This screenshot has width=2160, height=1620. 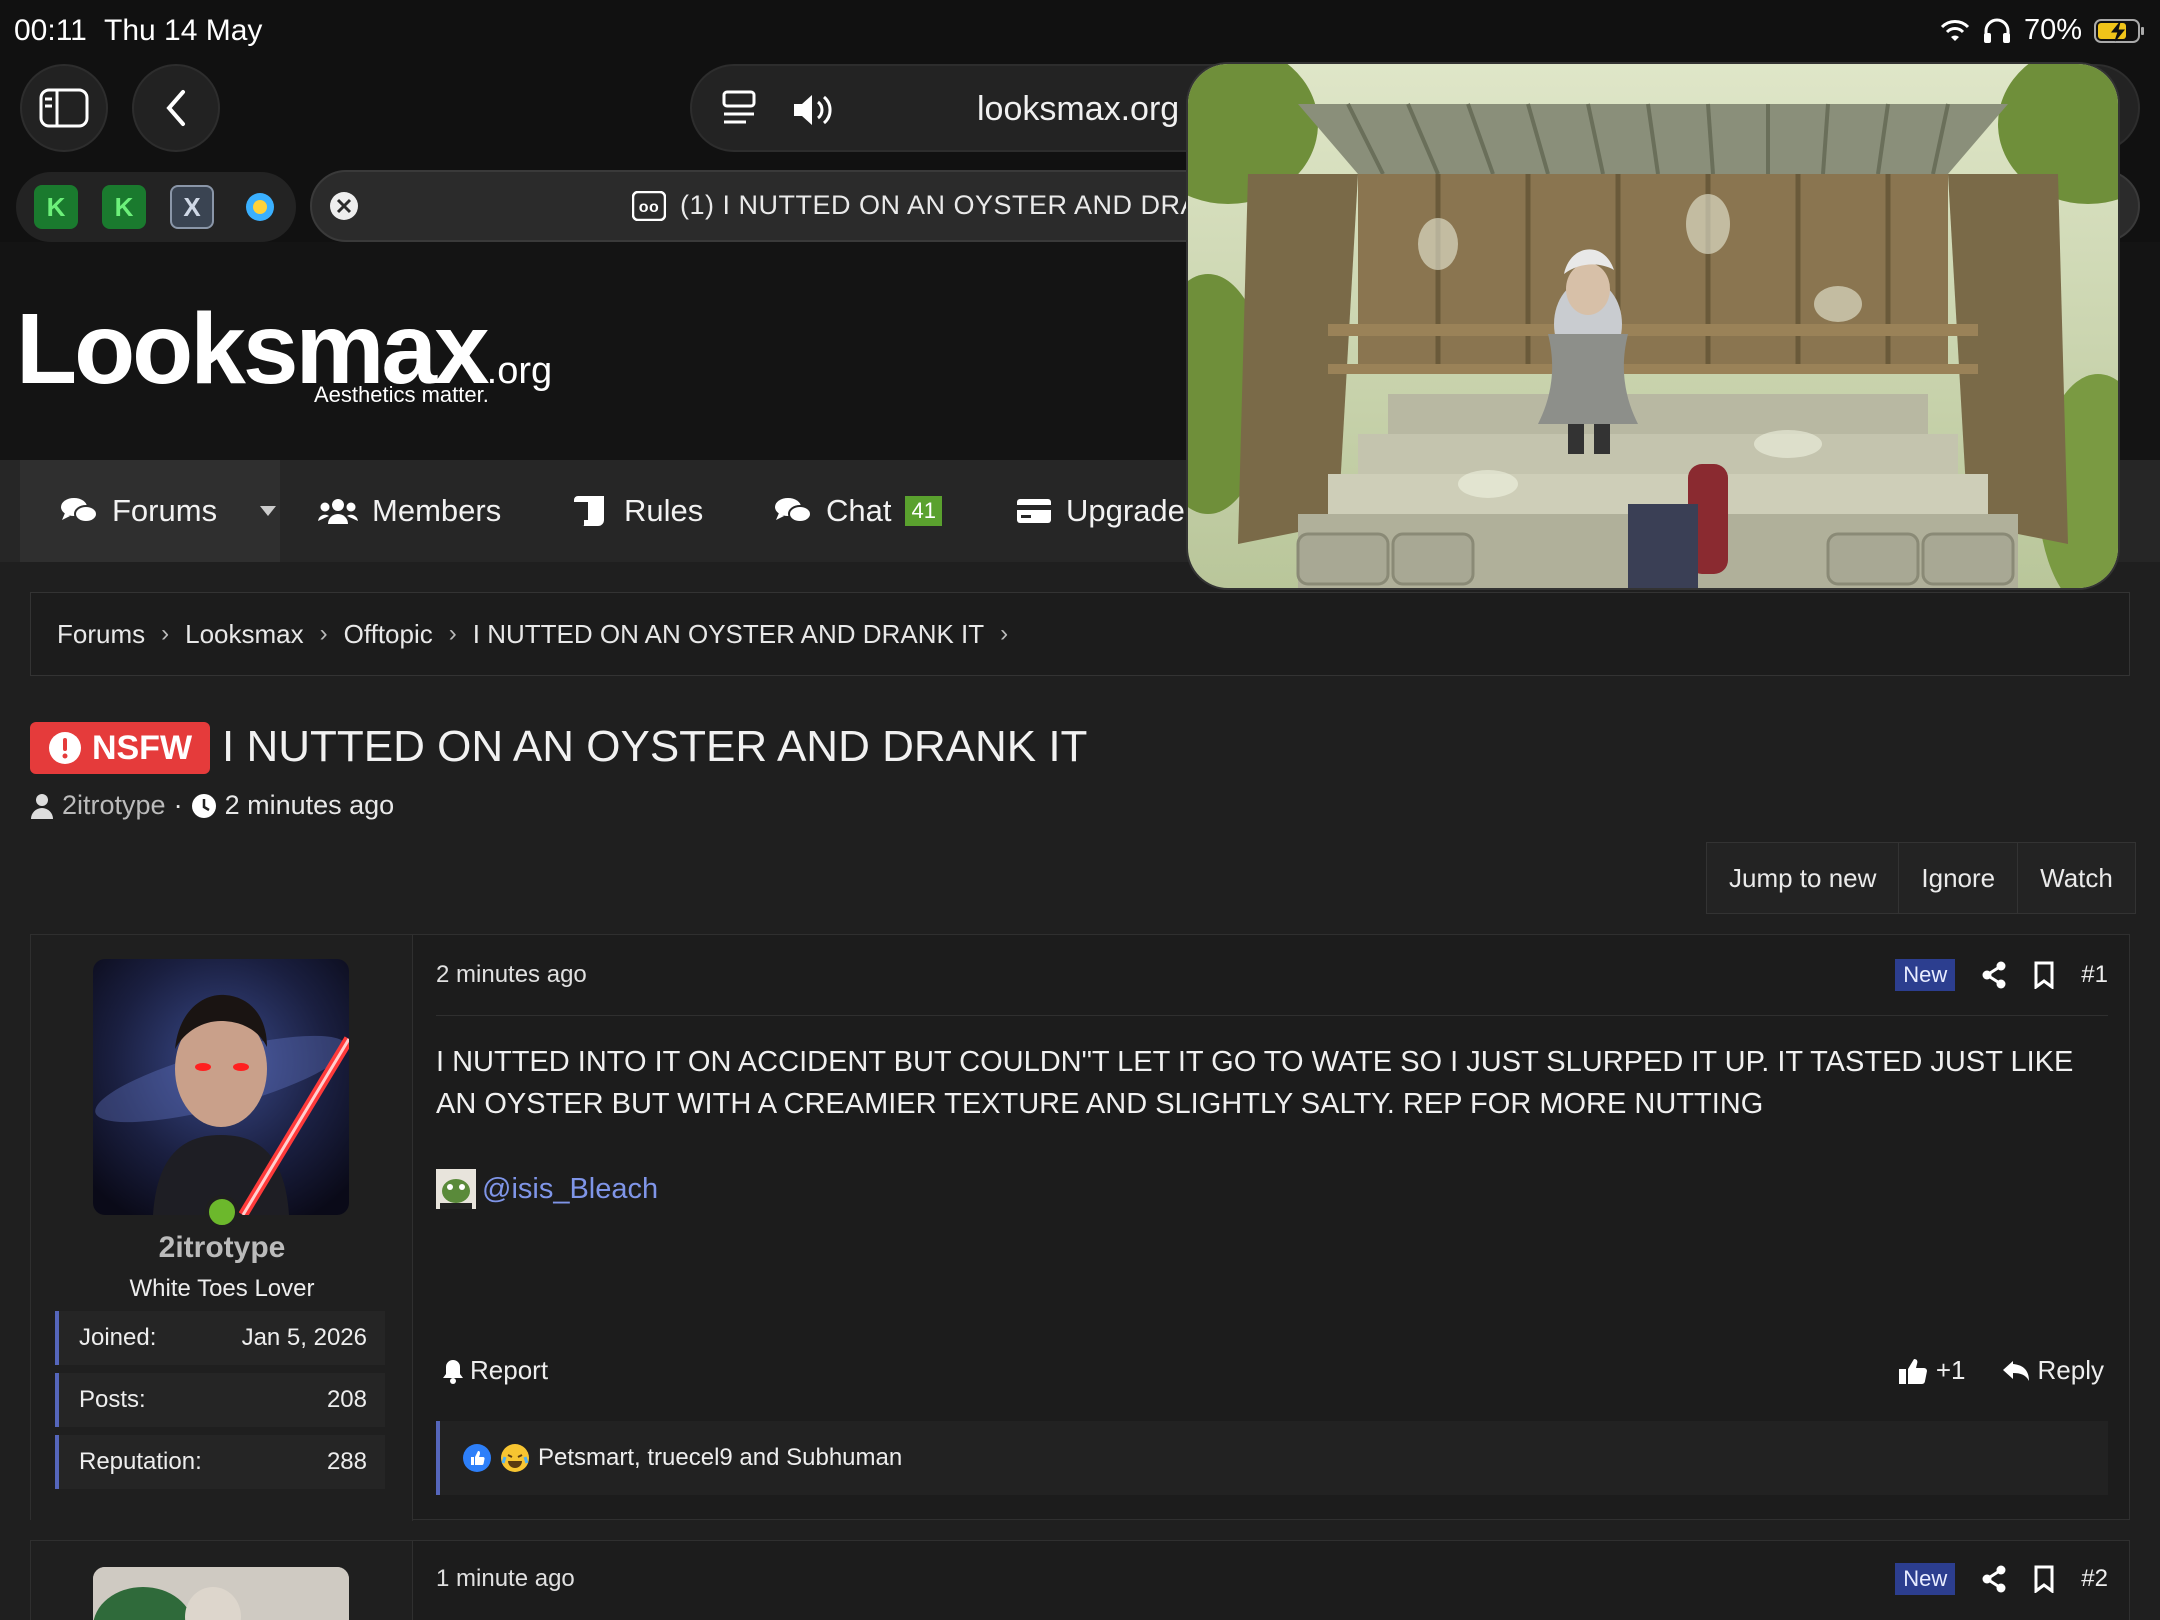 I want to click on nav-forums: Forums, so click(x=150, y=511).